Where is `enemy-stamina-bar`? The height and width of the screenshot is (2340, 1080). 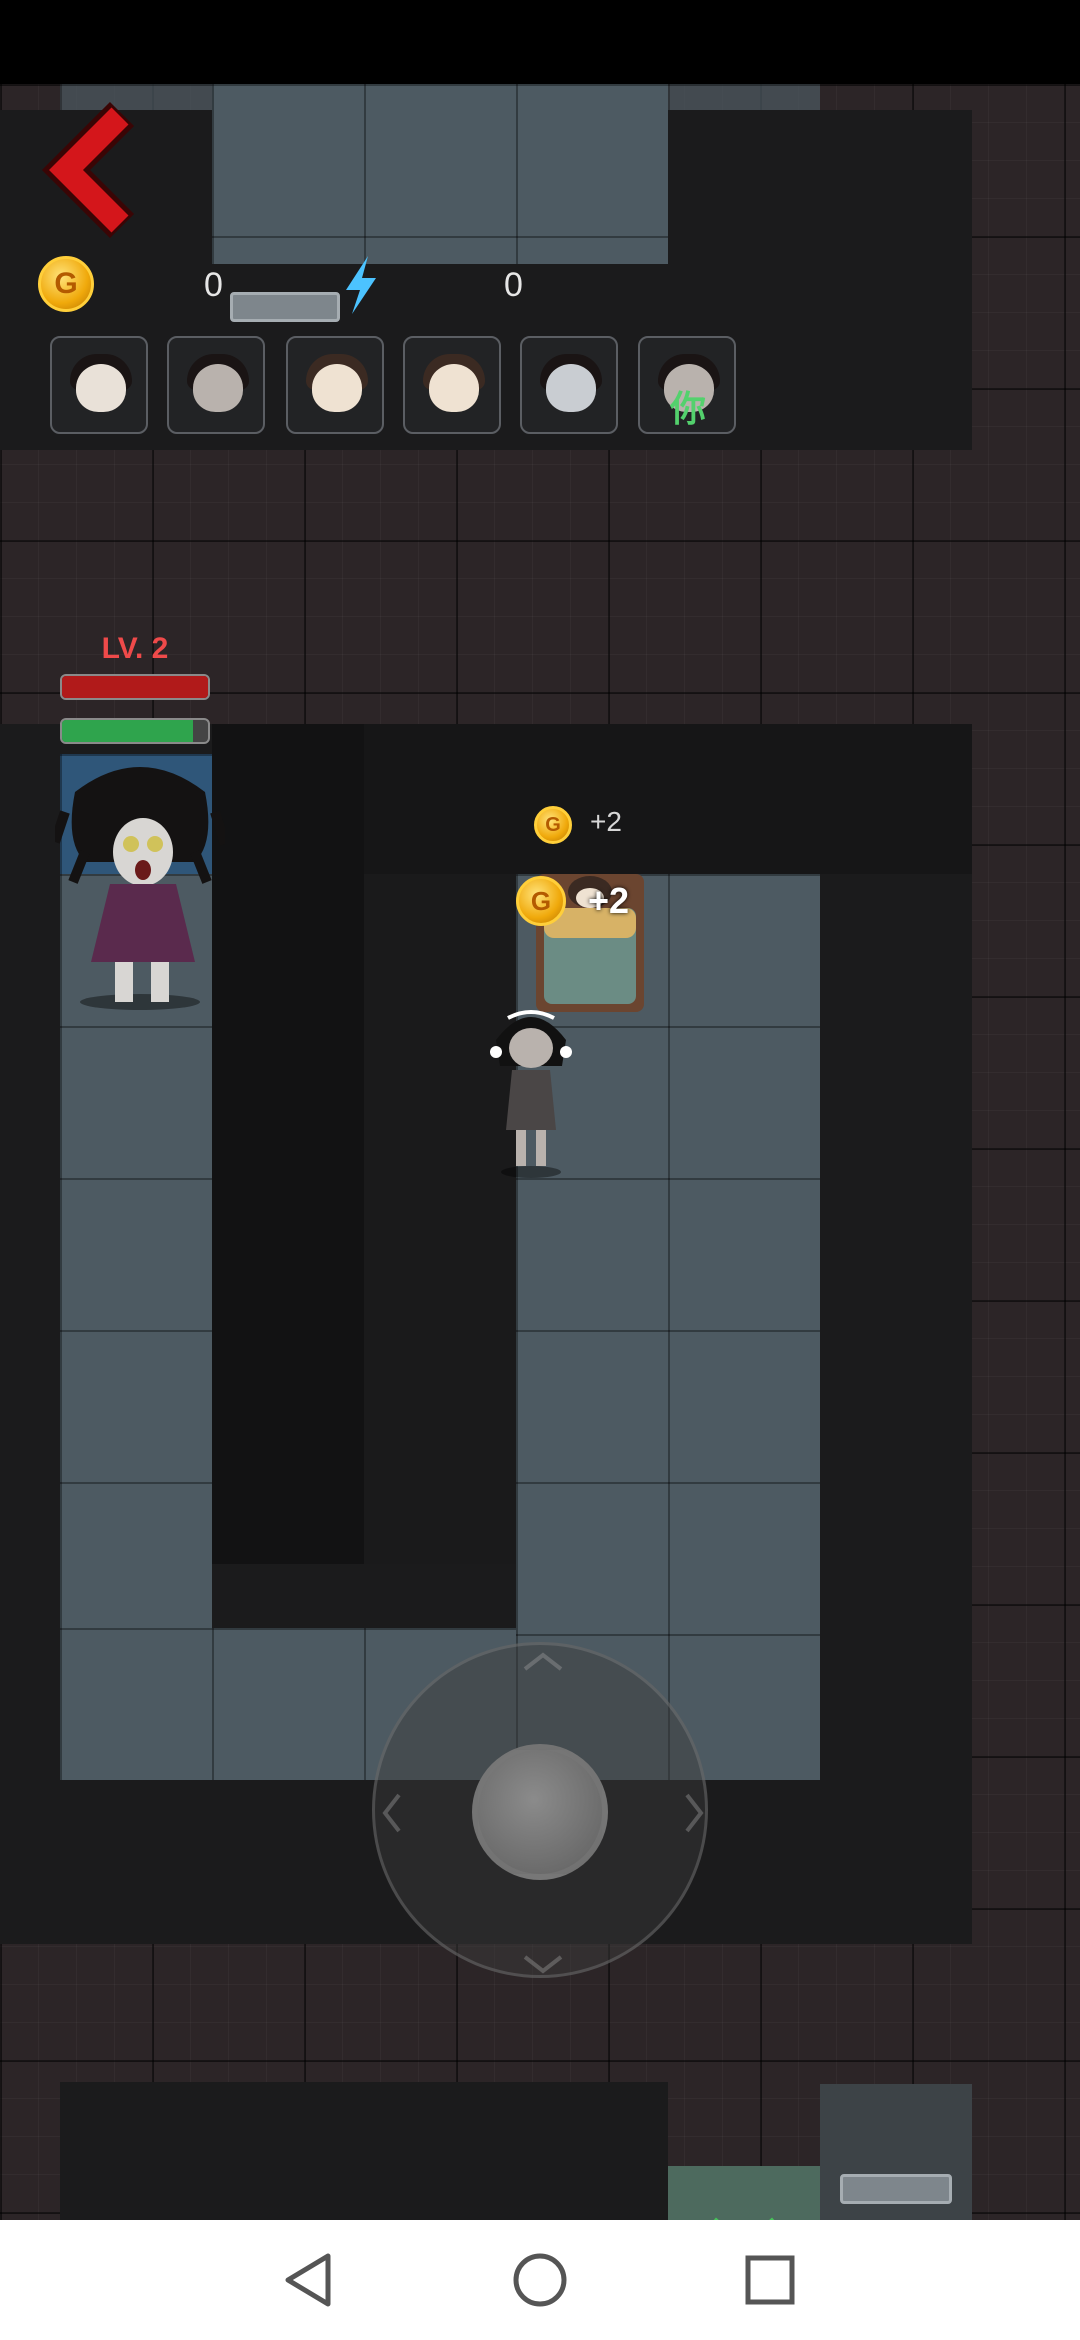
enemy-stamina-bar is located at coordinates (135, 731).